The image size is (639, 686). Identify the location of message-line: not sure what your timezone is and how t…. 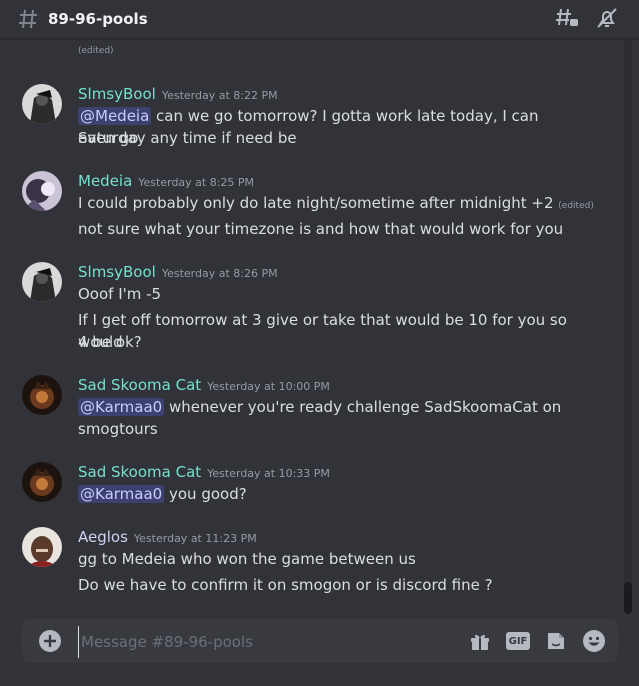
(321, 229).